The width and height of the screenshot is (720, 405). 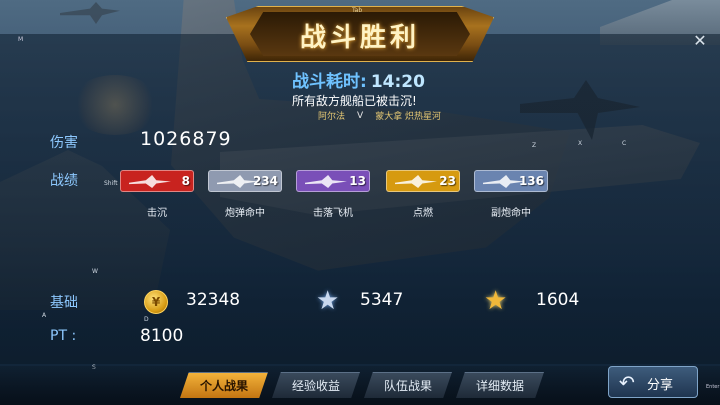 I want to click on victory-title: 战斗胜利, so click(x=359, y=38).